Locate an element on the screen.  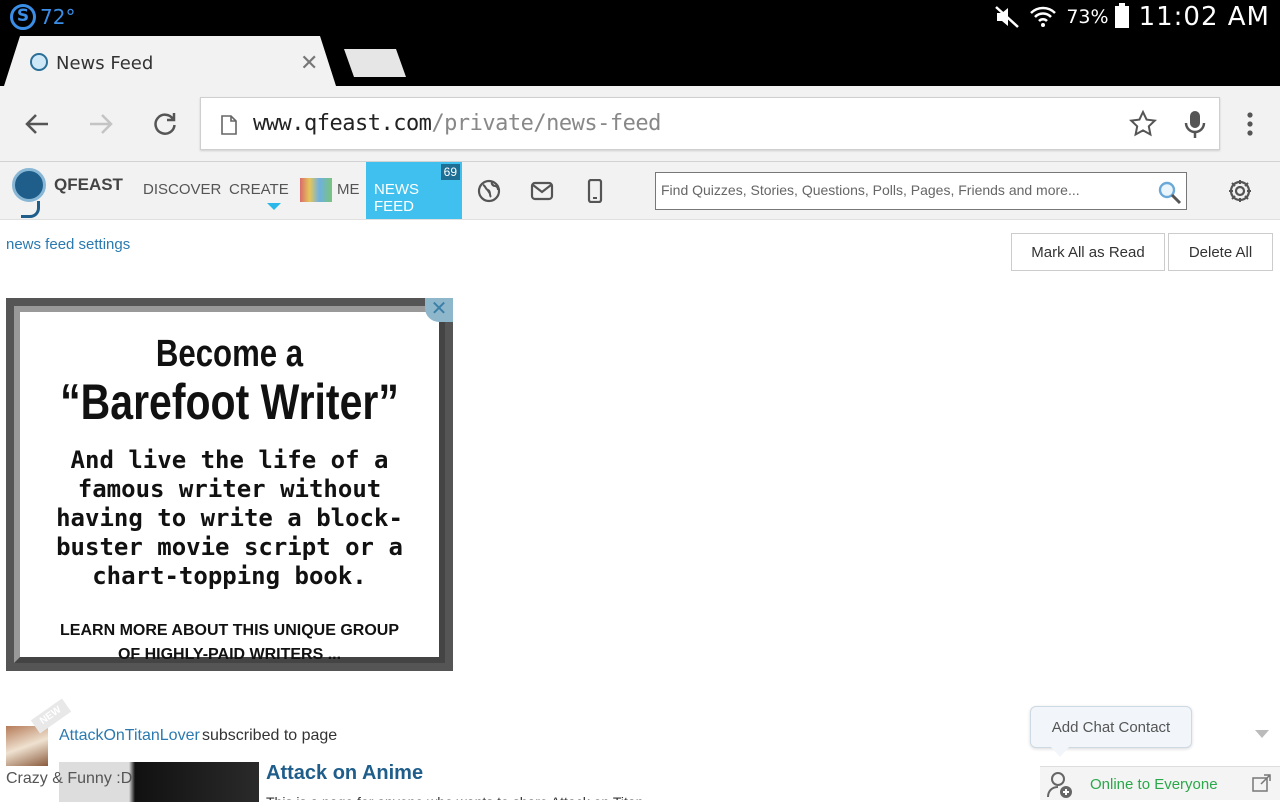
popout-icon is located at coordinates (1262, 783).